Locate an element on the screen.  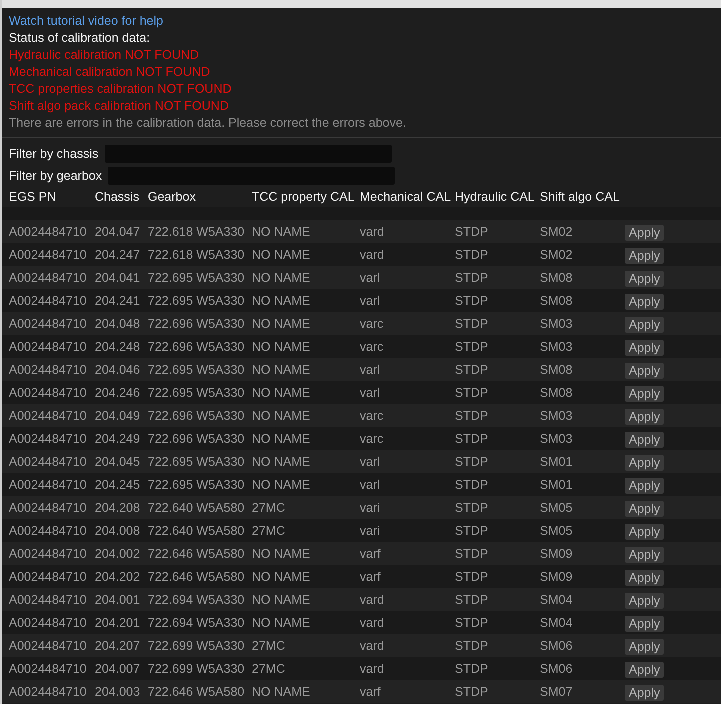
table-cell: 722.696 W5A330 is located at coordinates (196, 323).